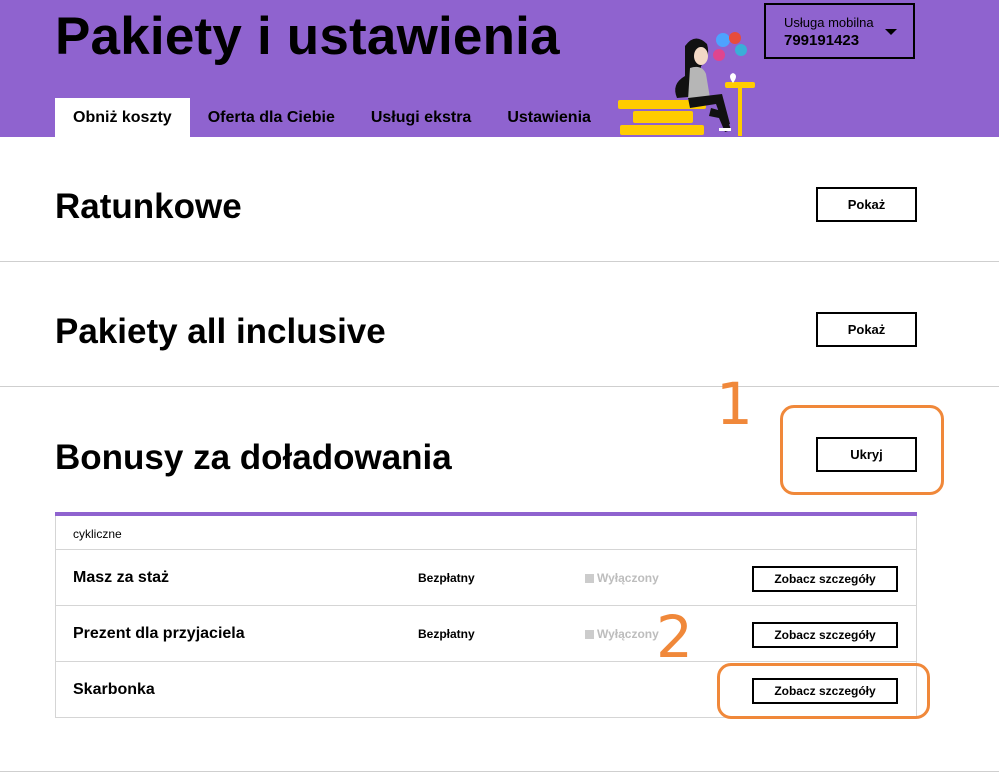  What do you see at coordinates (866, 204) in the screenshot?
I see `show-ratunkowe-button: Pokaż` at bounding box center [866, 204].